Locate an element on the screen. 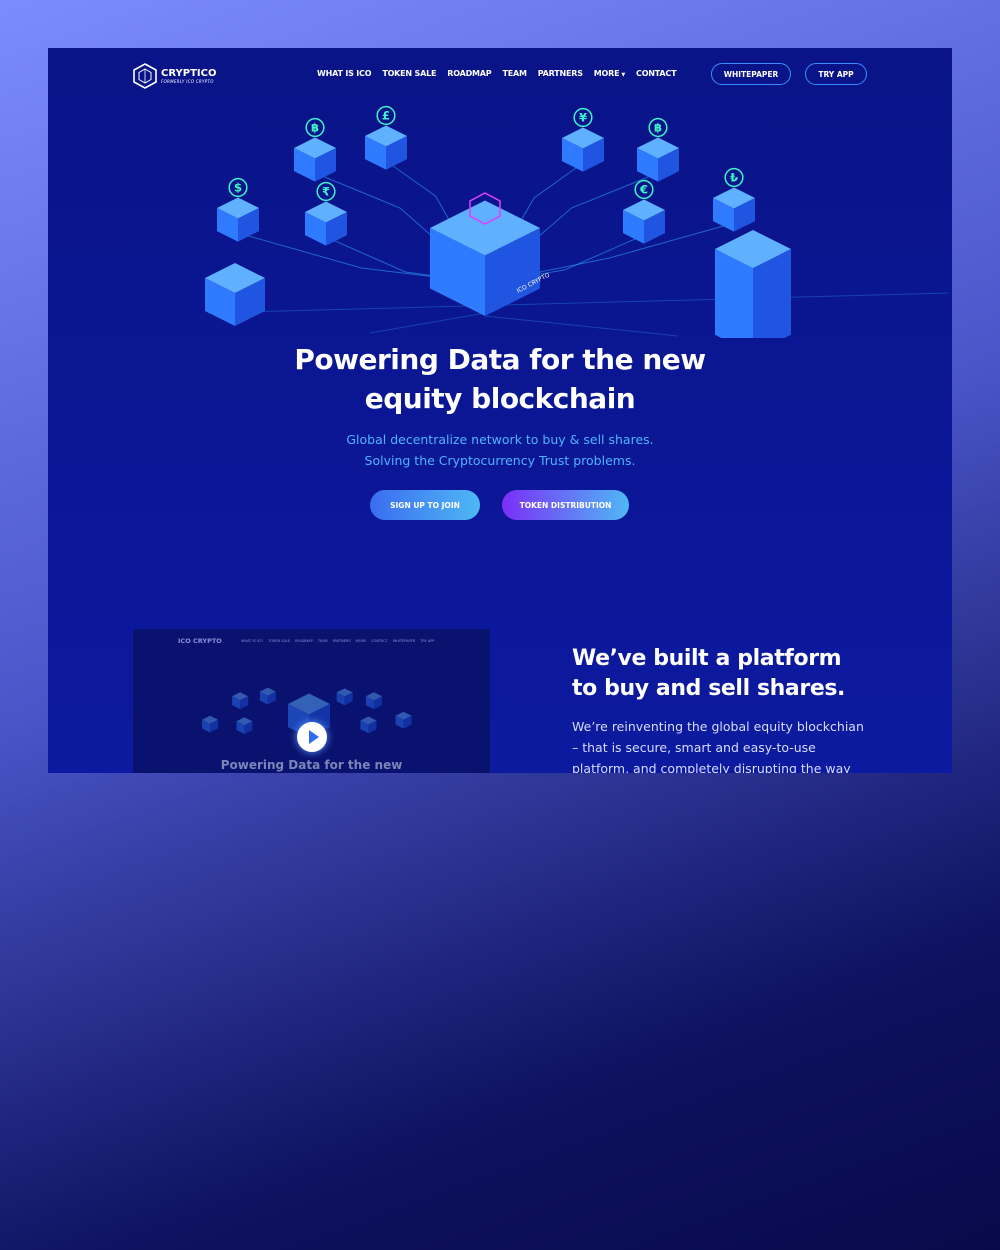  nav-more-label: MORE is located at coordinates (606, 73).